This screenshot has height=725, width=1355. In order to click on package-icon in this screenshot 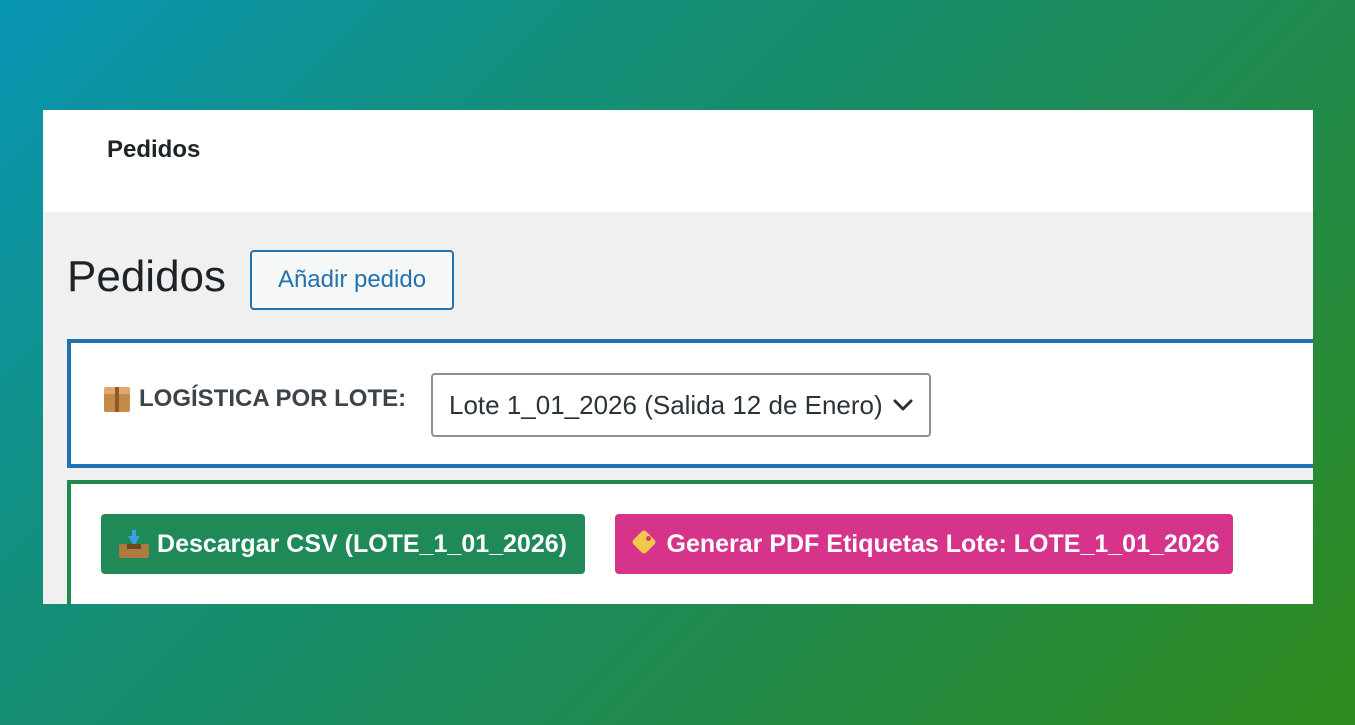, I will do `click(117, 399)`.